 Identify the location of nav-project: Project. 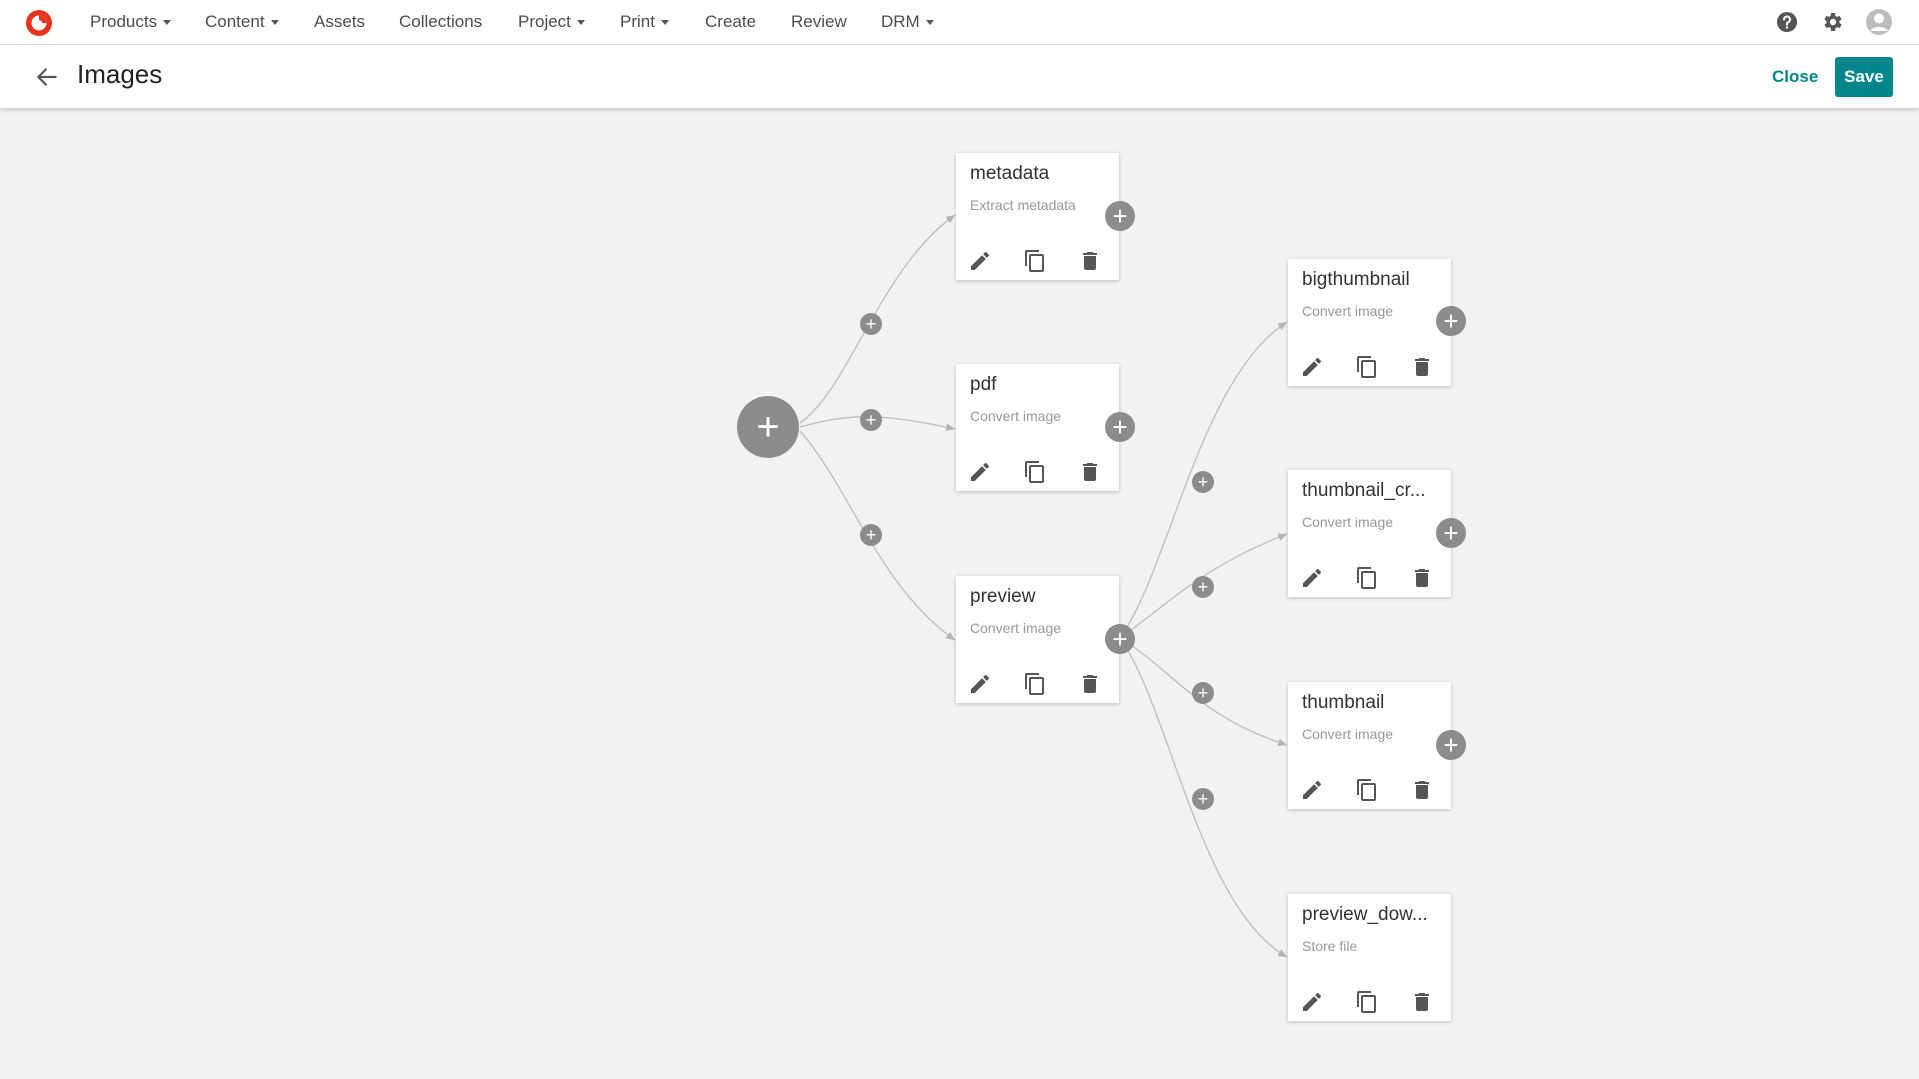
(551, 22).